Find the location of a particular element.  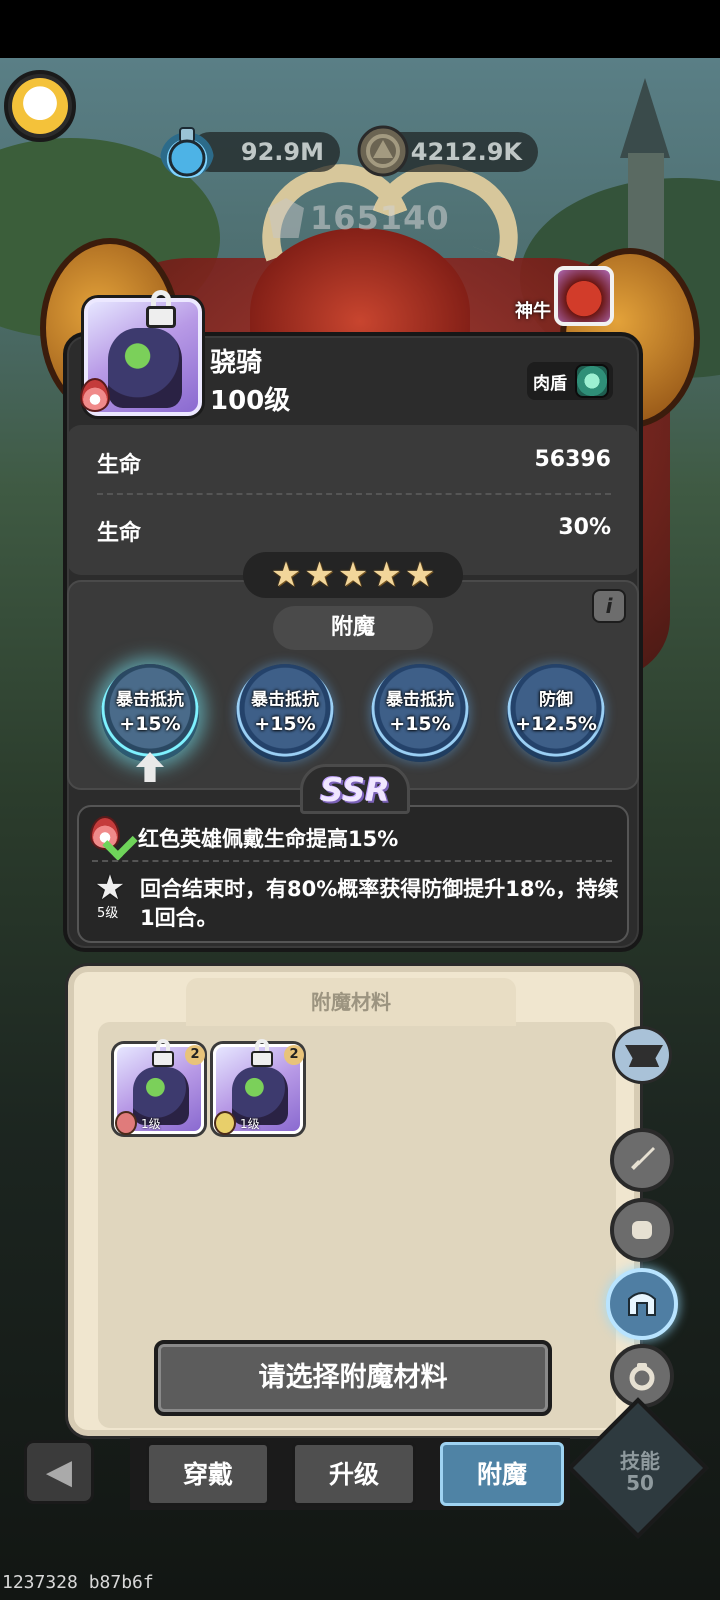

knight-icon is located at coordinates (145, 368).